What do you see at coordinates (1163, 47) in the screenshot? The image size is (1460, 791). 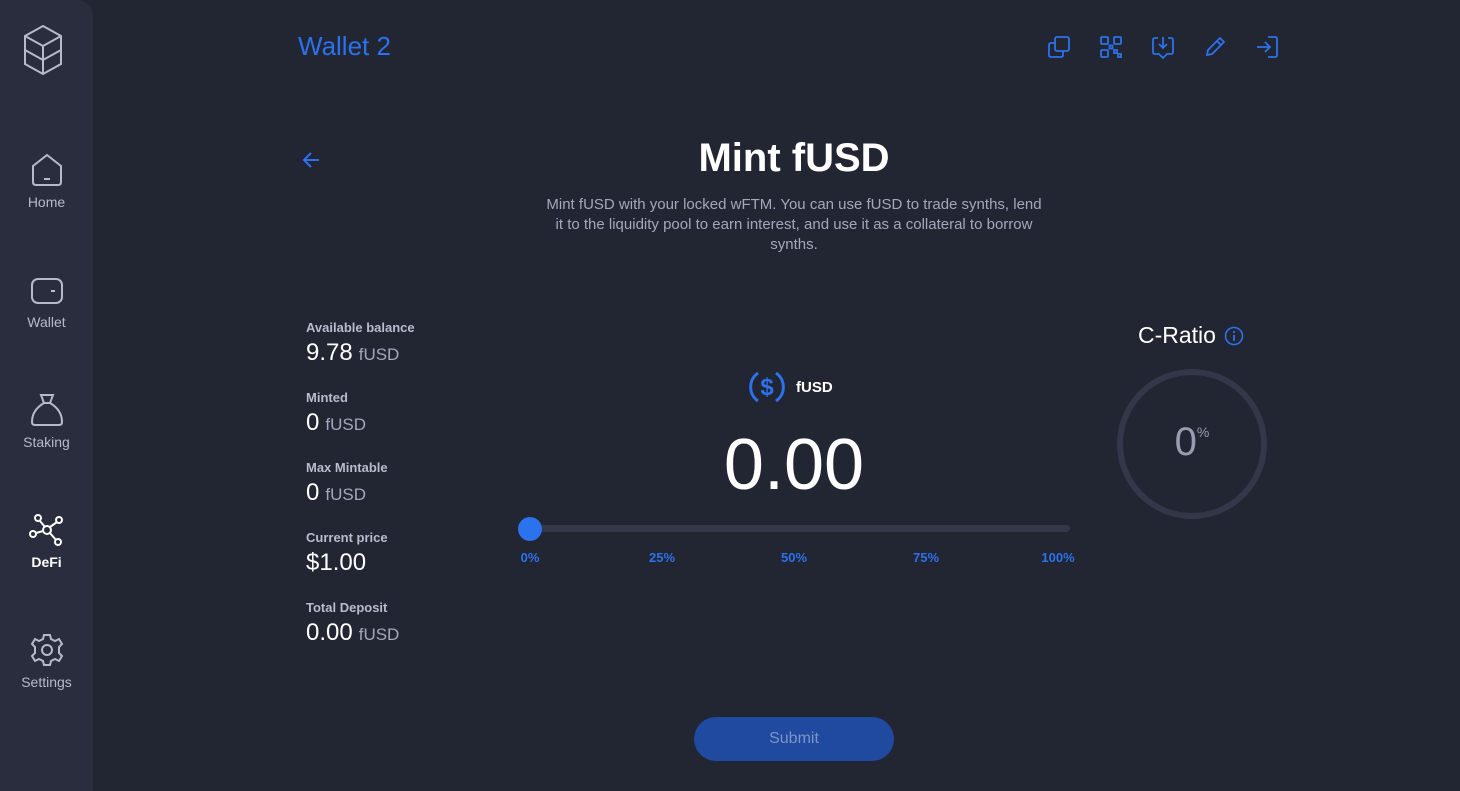 I see `download-icon` at bounding box center [1163, 47].